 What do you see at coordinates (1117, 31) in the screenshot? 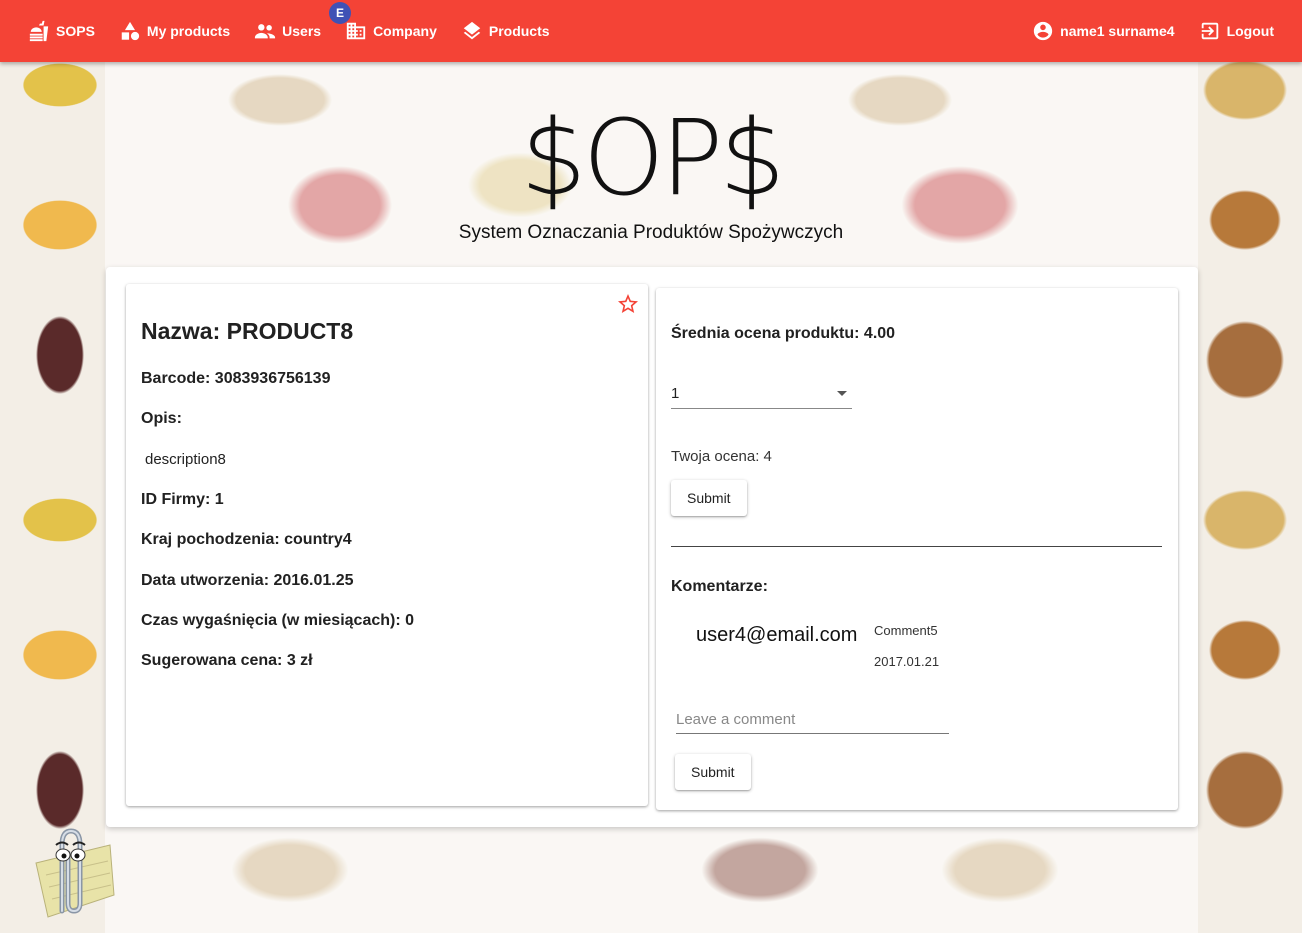
I see `nav-user-label: name1 surname4` at bounding box center [1117, 31].